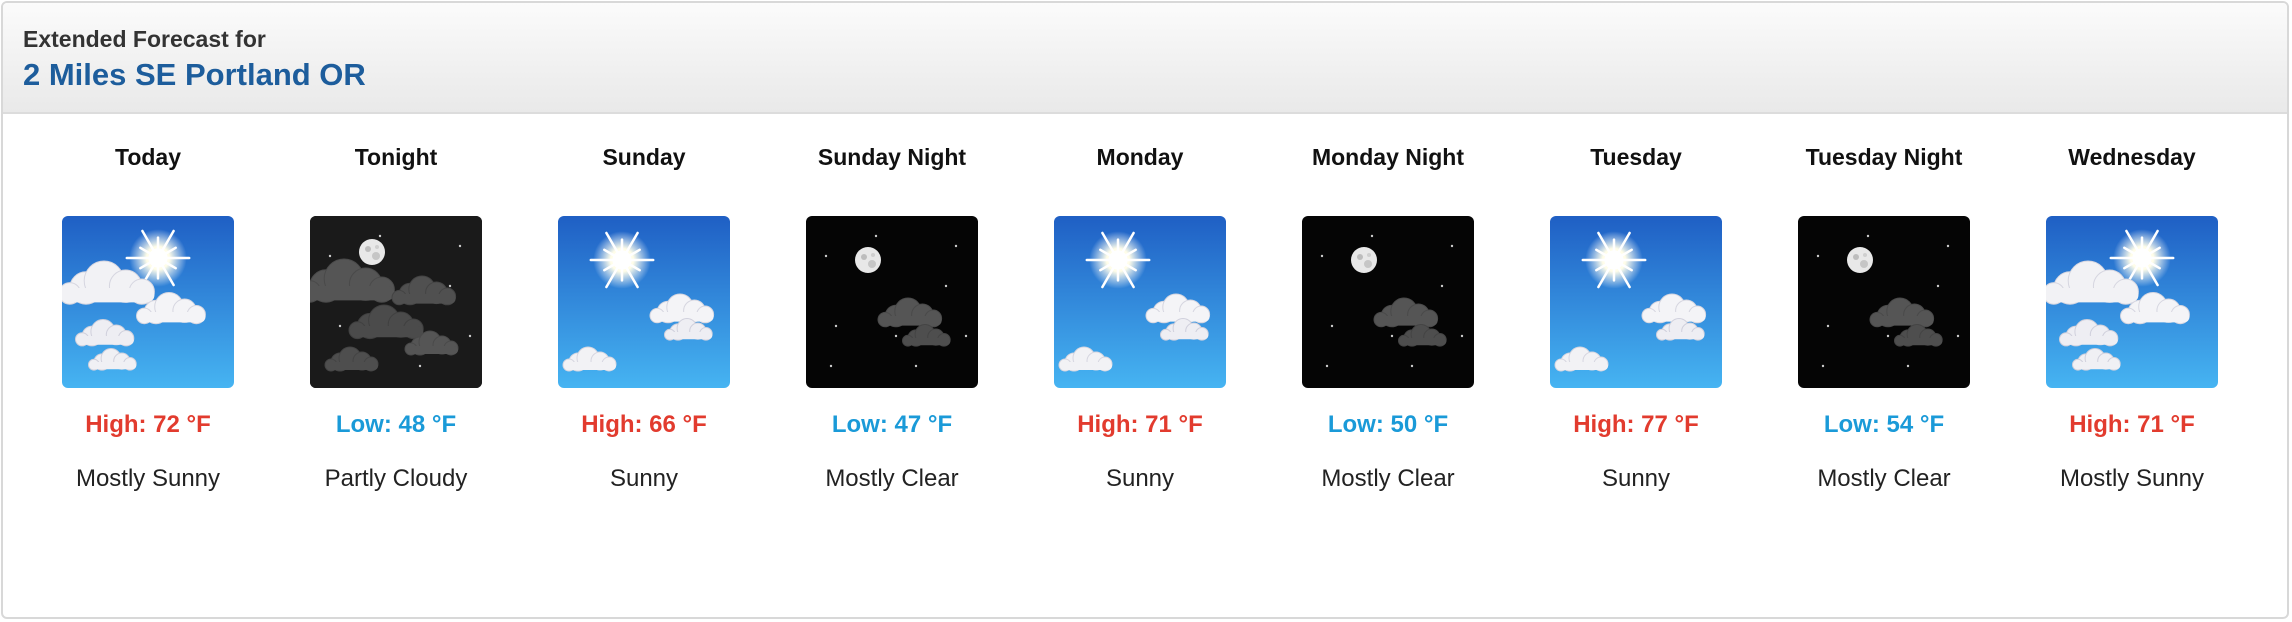  I want to click on forecast-period: Tuesday High: 77 °F Sunny, so click(1636, 304).